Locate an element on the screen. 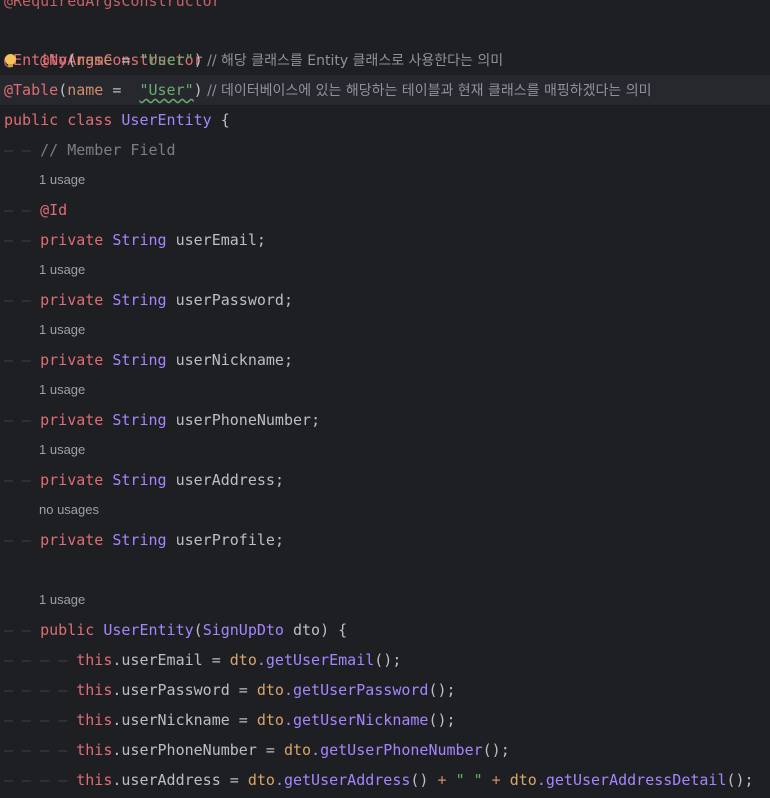 This screenshot has height=798, width=770. code-line-noargs: @NoArgsConstructor is located at coordinates (385, 42).